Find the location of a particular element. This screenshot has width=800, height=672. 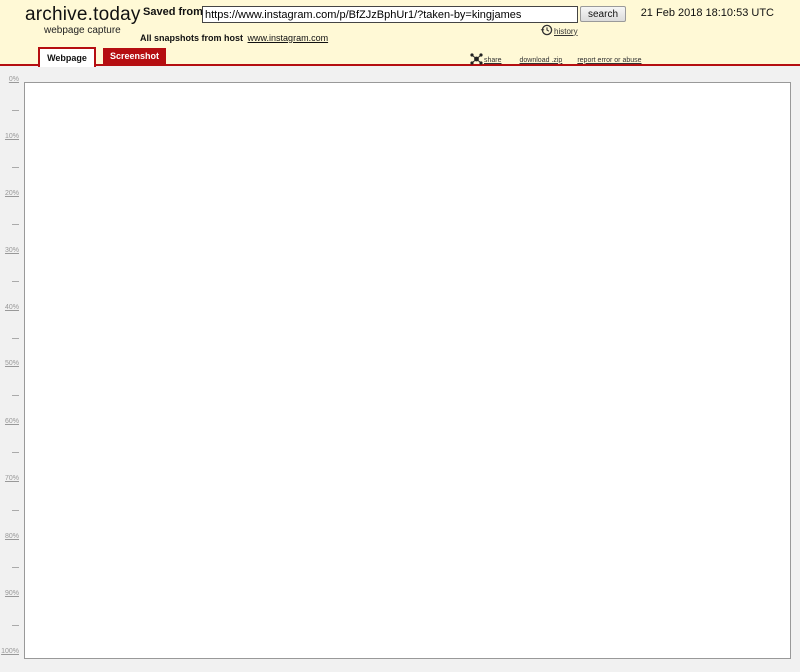

search-button: search is located at coordinates (603, 14).